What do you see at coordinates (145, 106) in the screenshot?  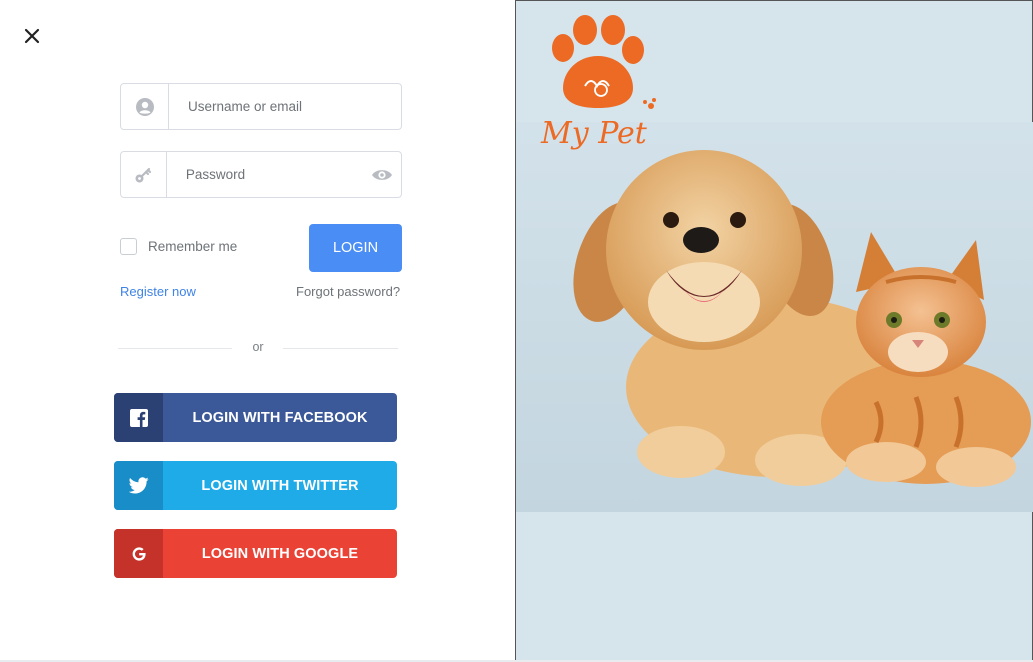 I see `user-icon` at bounding box center [145, 106].